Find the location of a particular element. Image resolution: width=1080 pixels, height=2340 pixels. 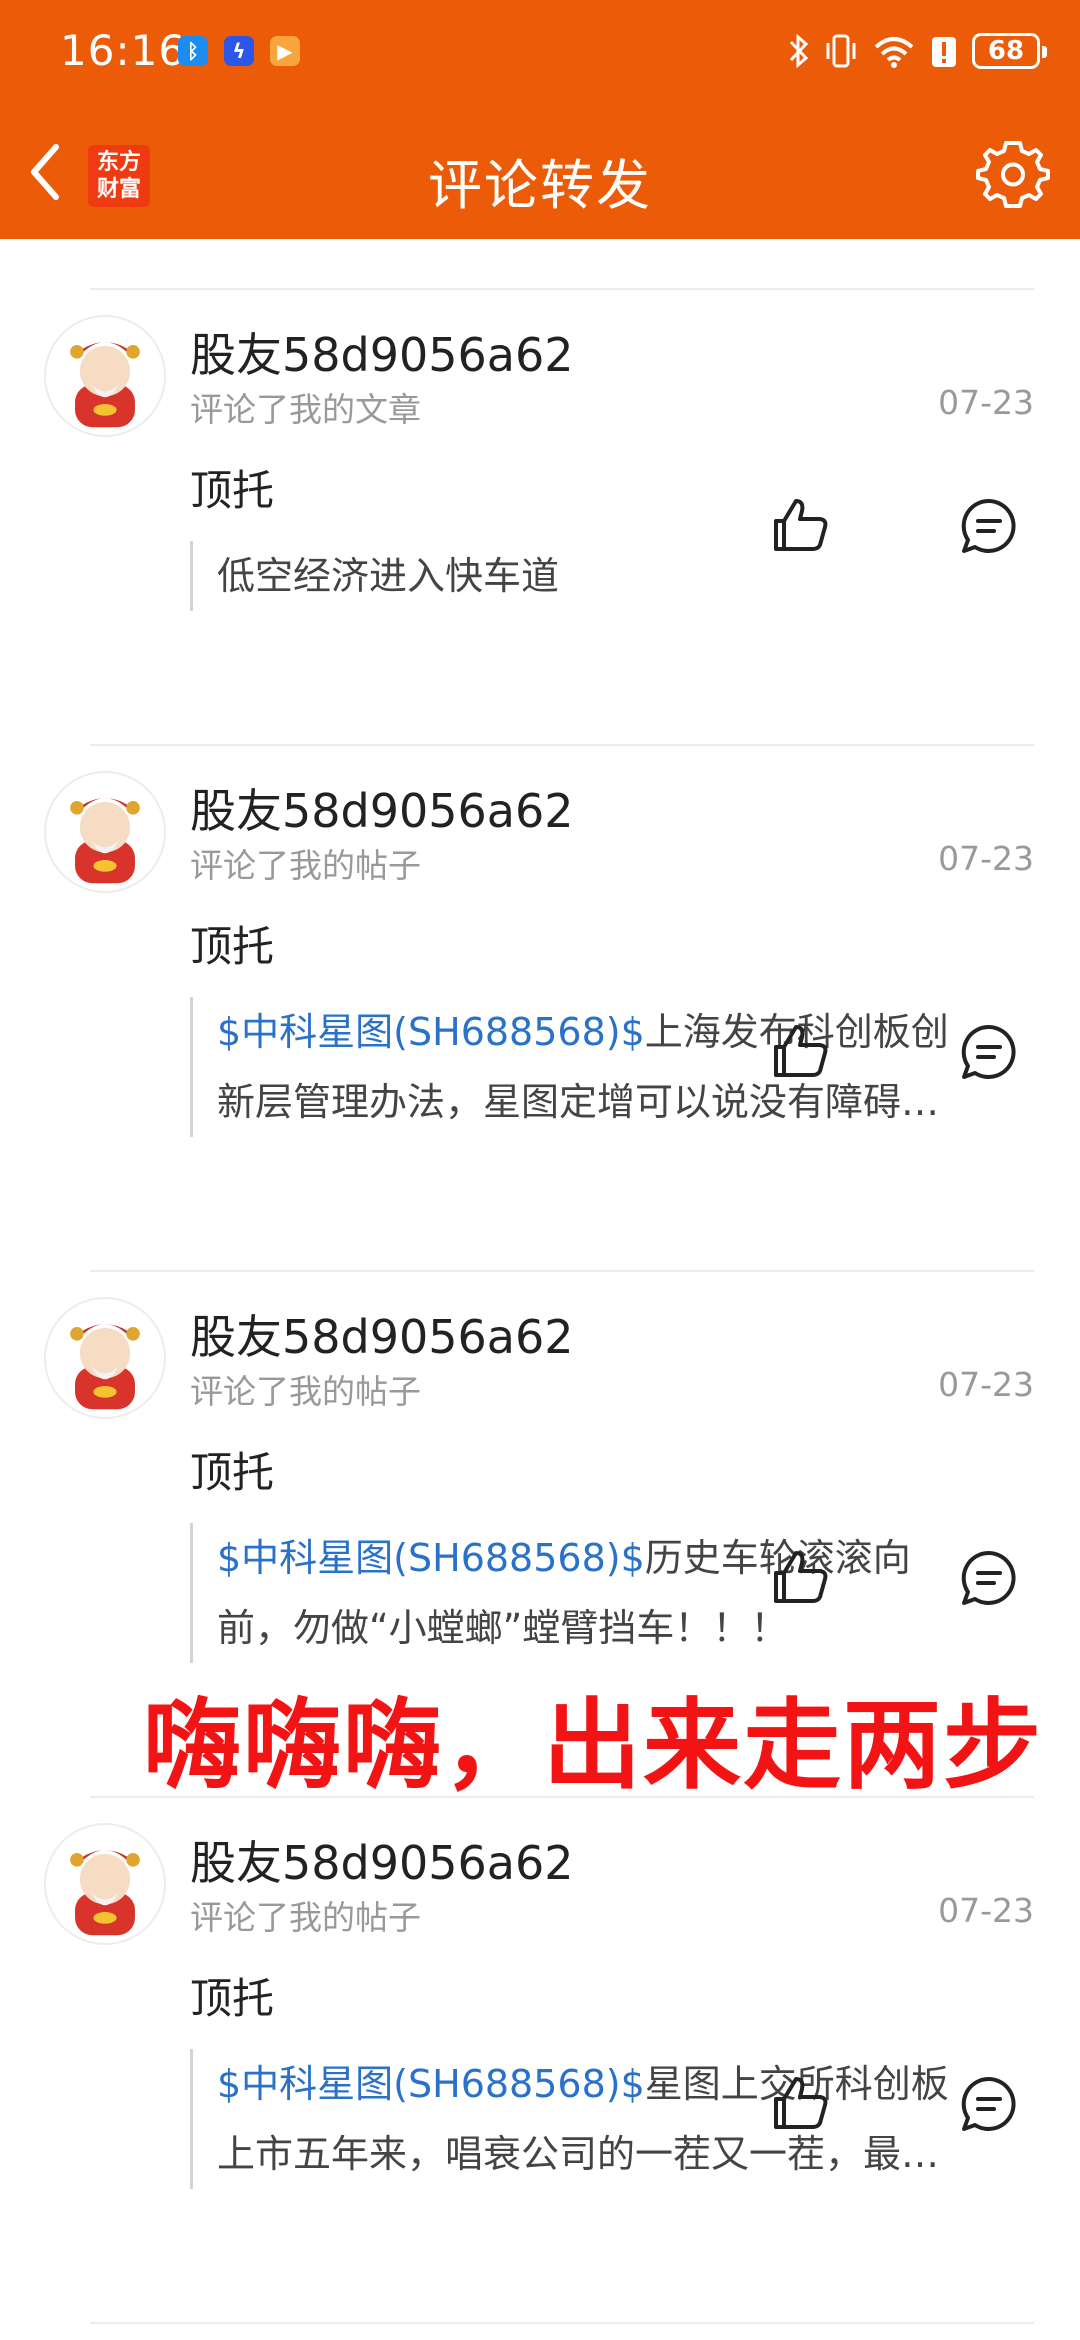

settings-button is located at coordinates (1013, 174).